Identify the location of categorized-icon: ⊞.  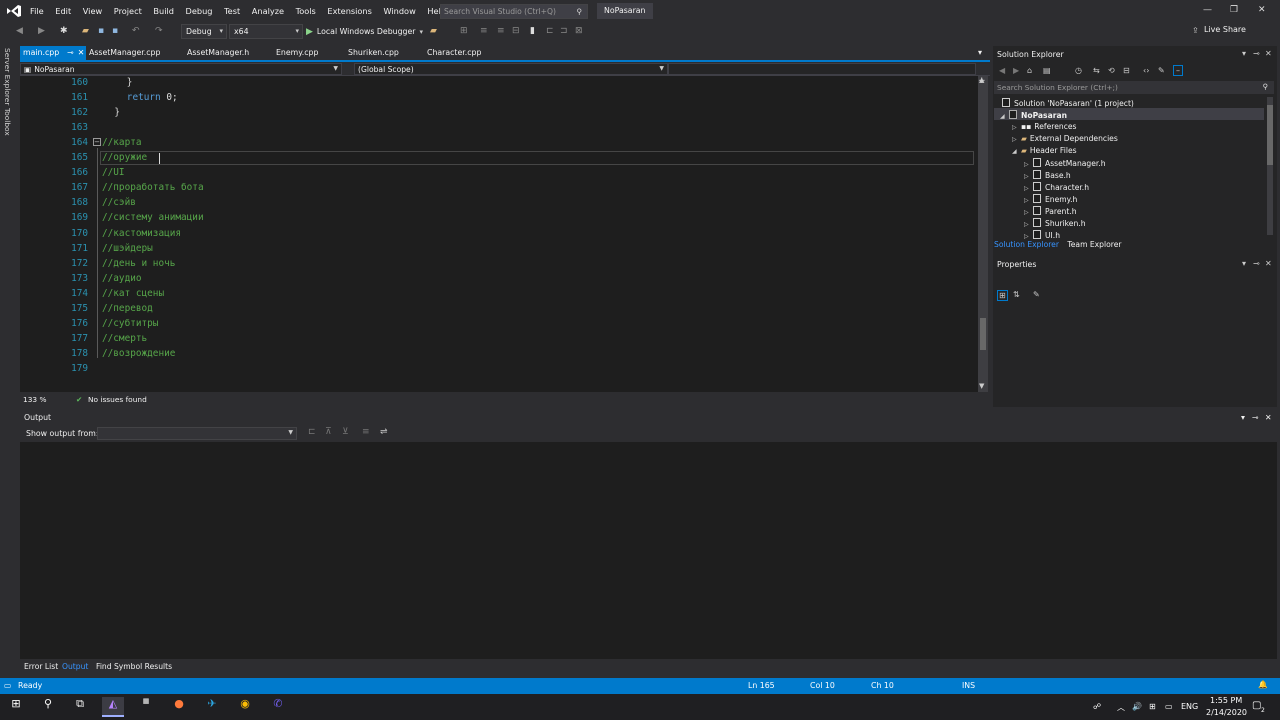
(1002, 295).